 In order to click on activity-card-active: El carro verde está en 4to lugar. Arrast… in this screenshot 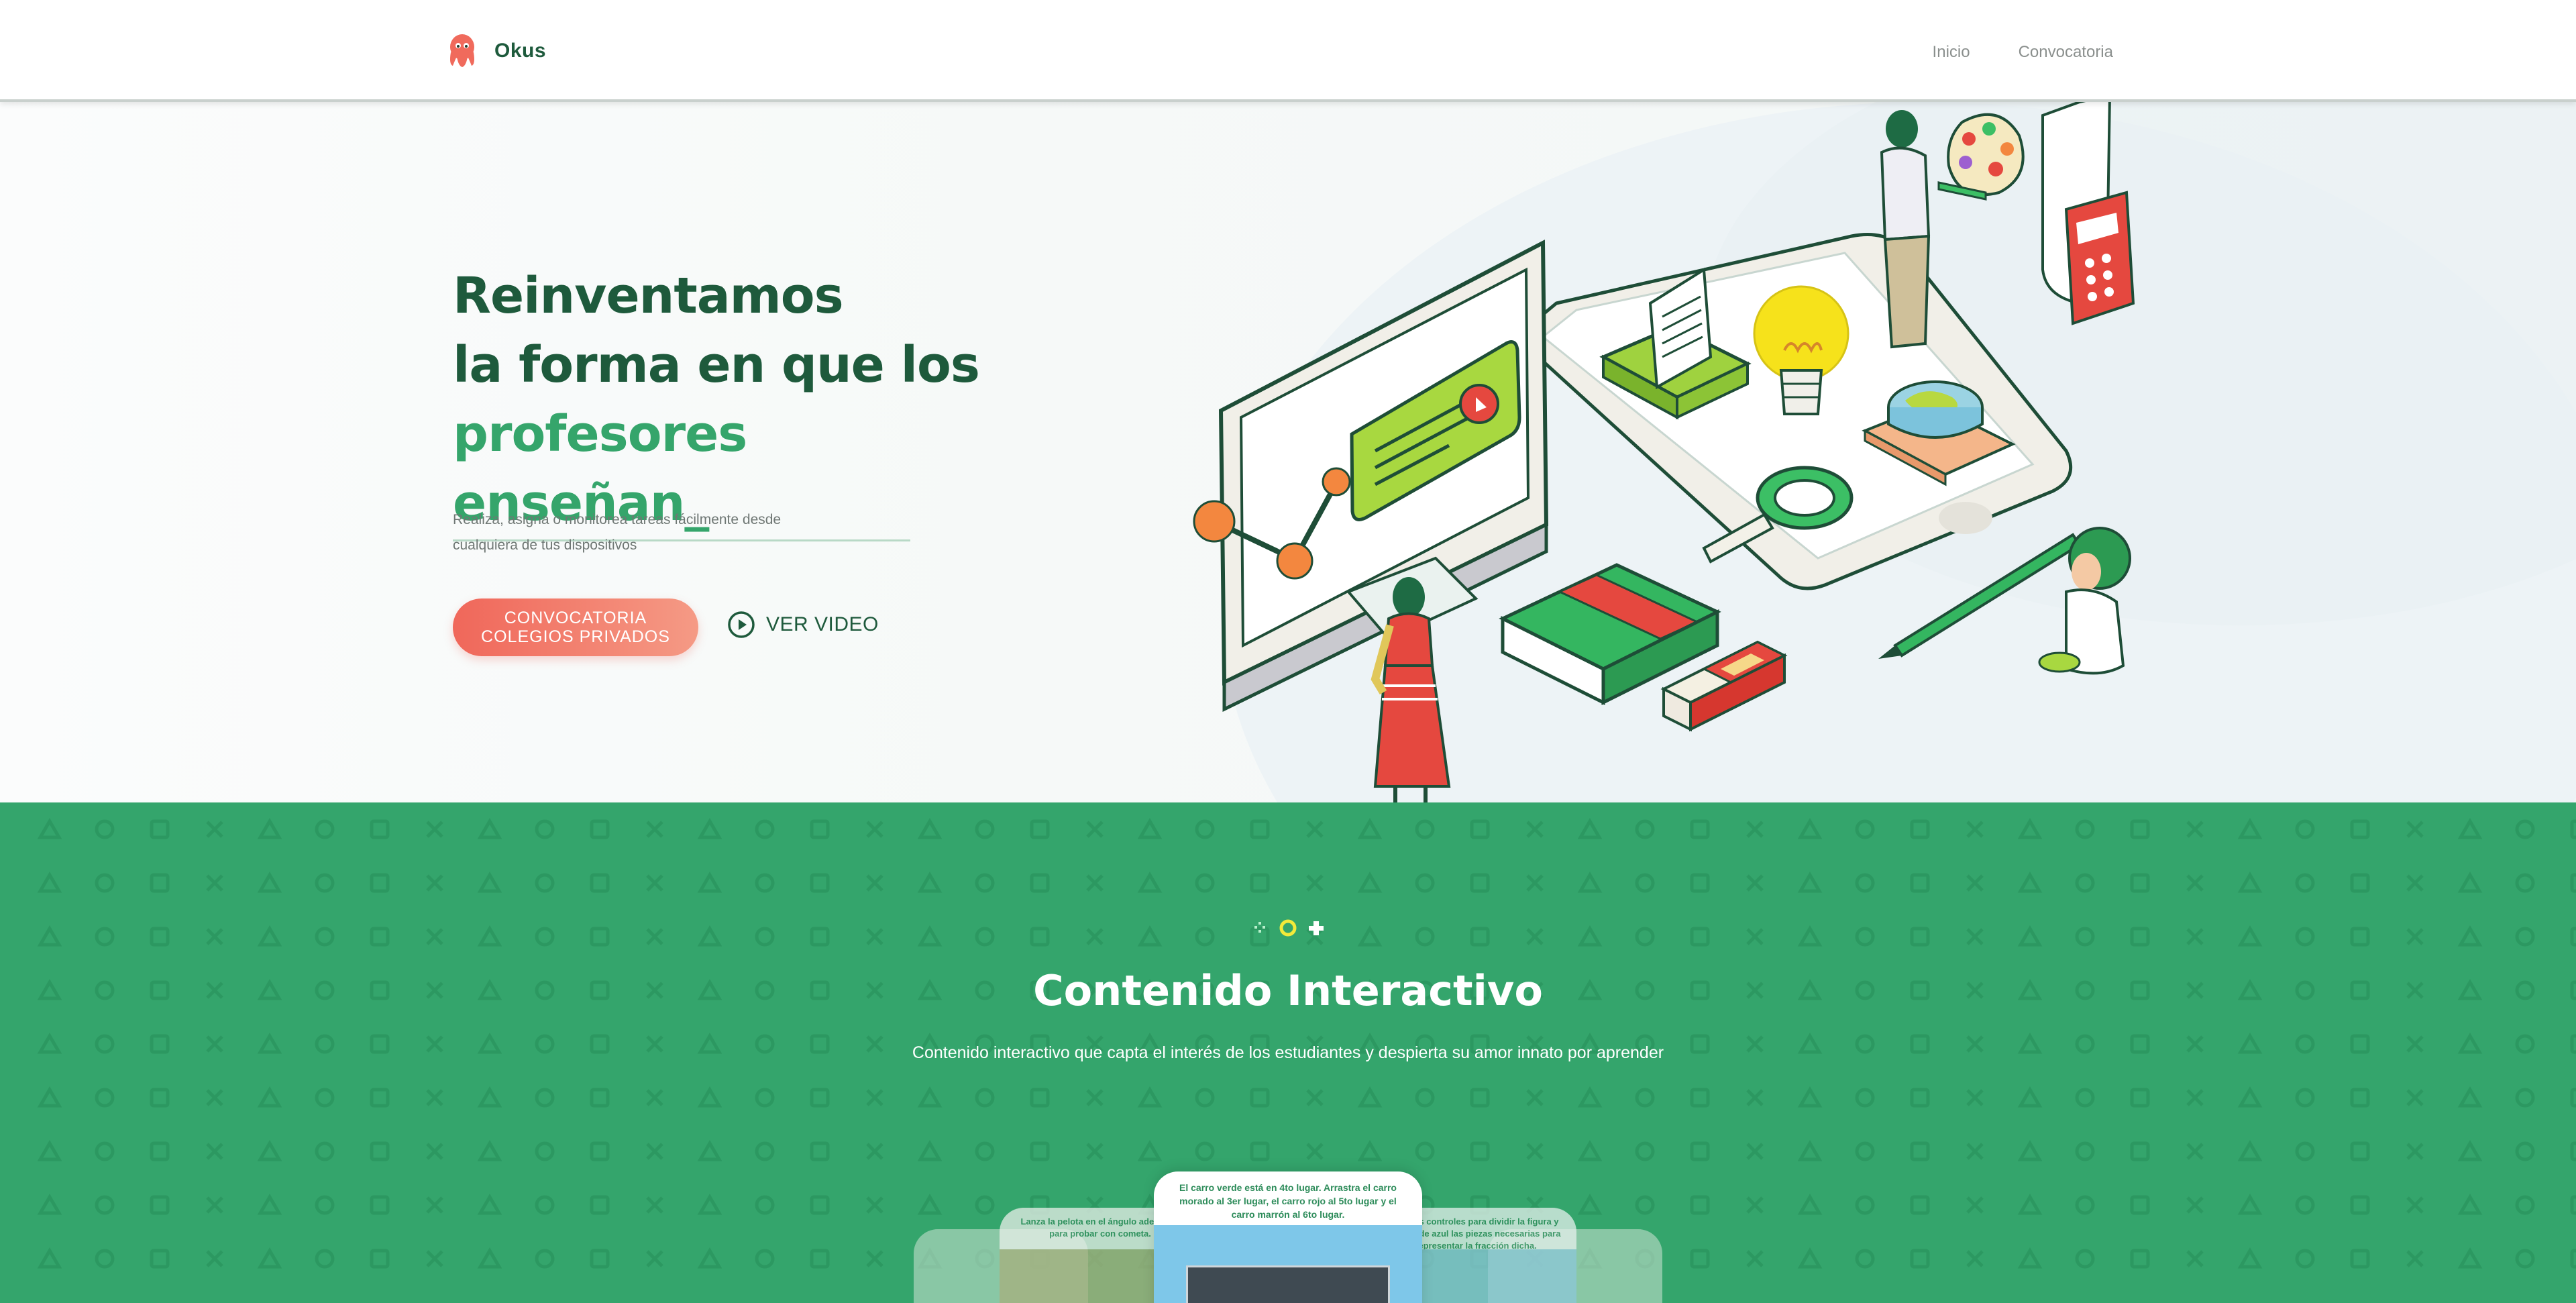, I will do `click(1288, 1237)`.